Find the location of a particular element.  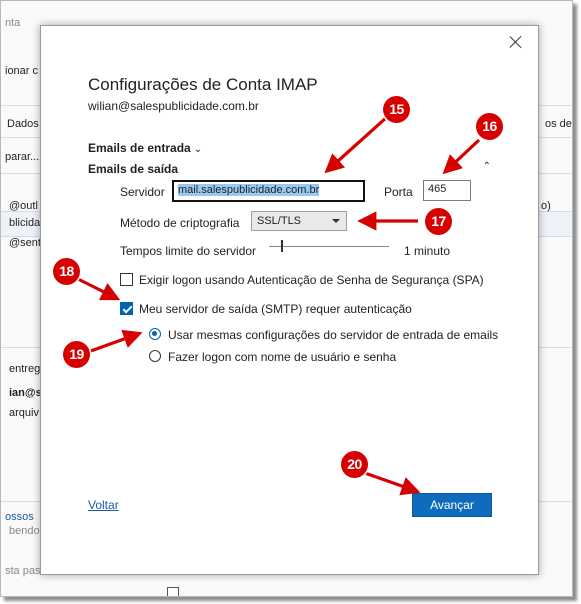

annotation-badge-15: 15 is located at coordinates (396, 109).